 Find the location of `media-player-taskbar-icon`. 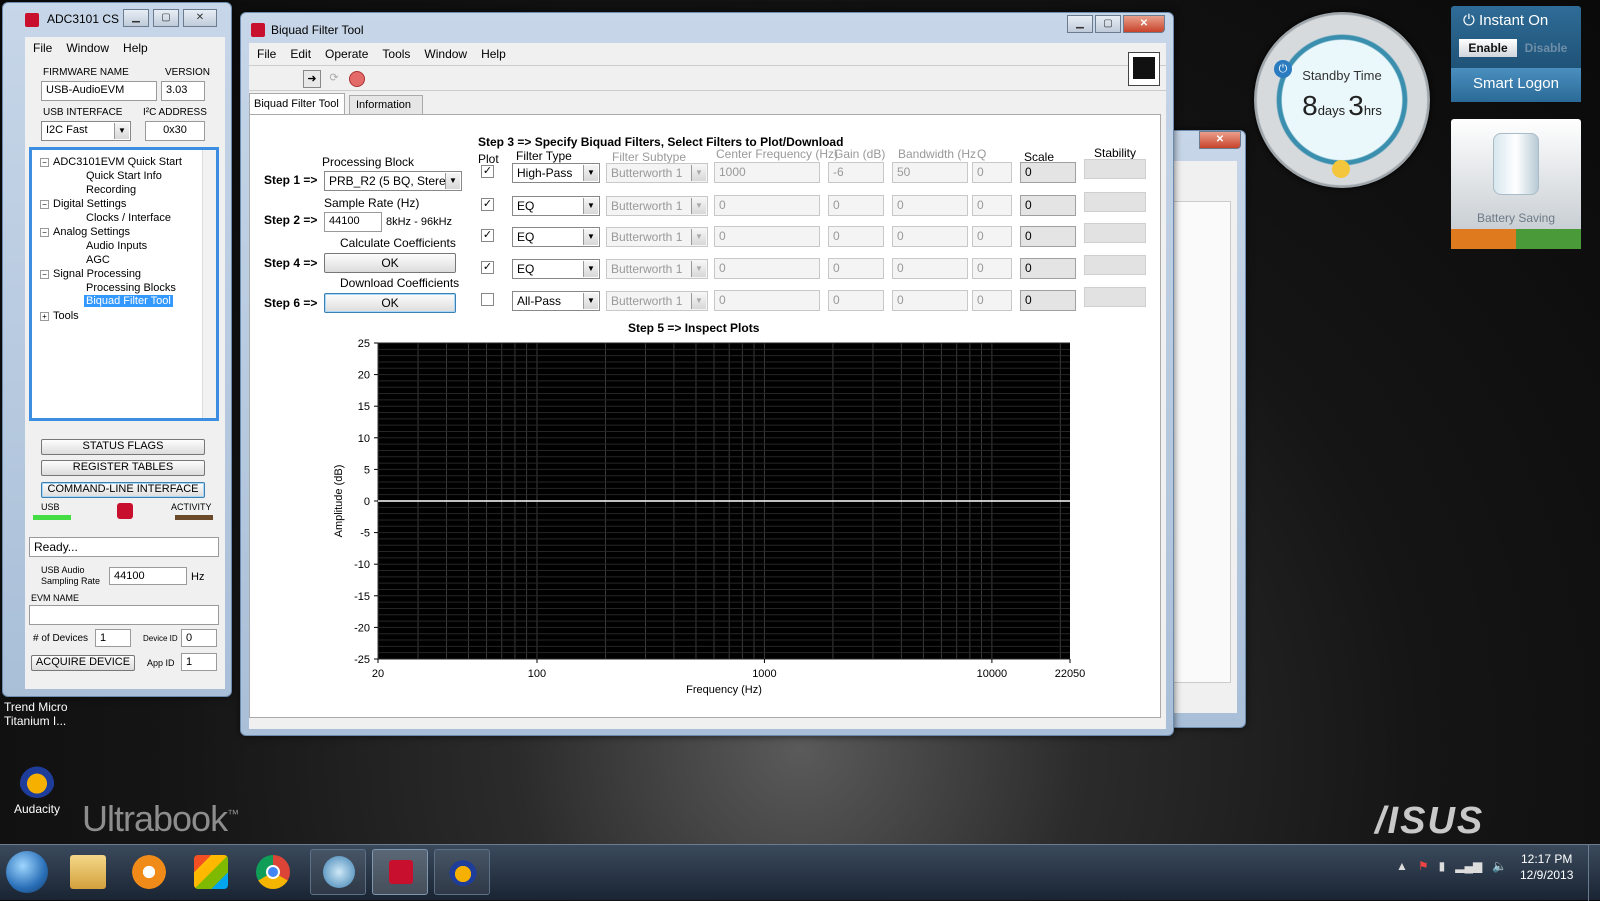

media-player-taskbar-icon is located at coordinates (149, 872).